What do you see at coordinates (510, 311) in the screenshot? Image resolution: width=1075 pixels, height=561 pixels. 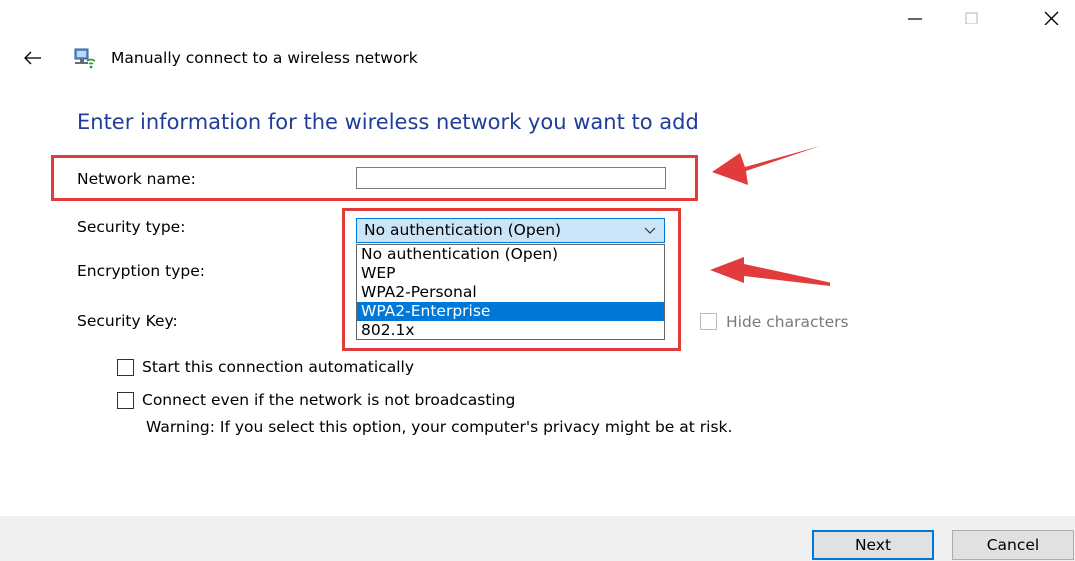 I see `security-option-wpa2-enterprise: WPA2-Enterprise` at bounding box center [510, 311].